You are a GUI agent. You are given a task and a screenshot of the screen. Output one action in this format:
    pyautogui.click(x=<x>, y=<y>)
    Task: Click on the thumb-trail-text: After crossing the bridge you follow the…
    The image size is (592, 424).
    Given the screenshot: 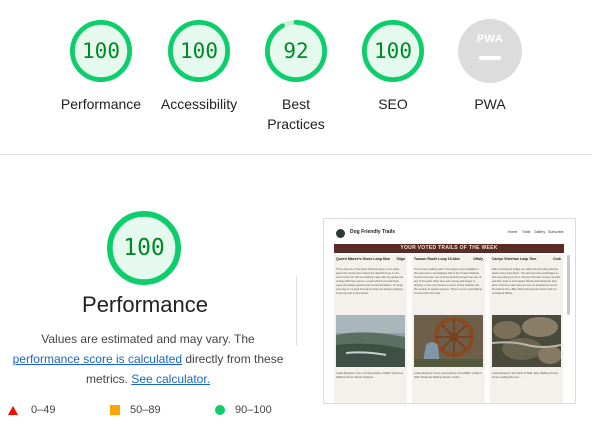 What is the action you would take?
    pyautogui.click(x=526, y=281)
    